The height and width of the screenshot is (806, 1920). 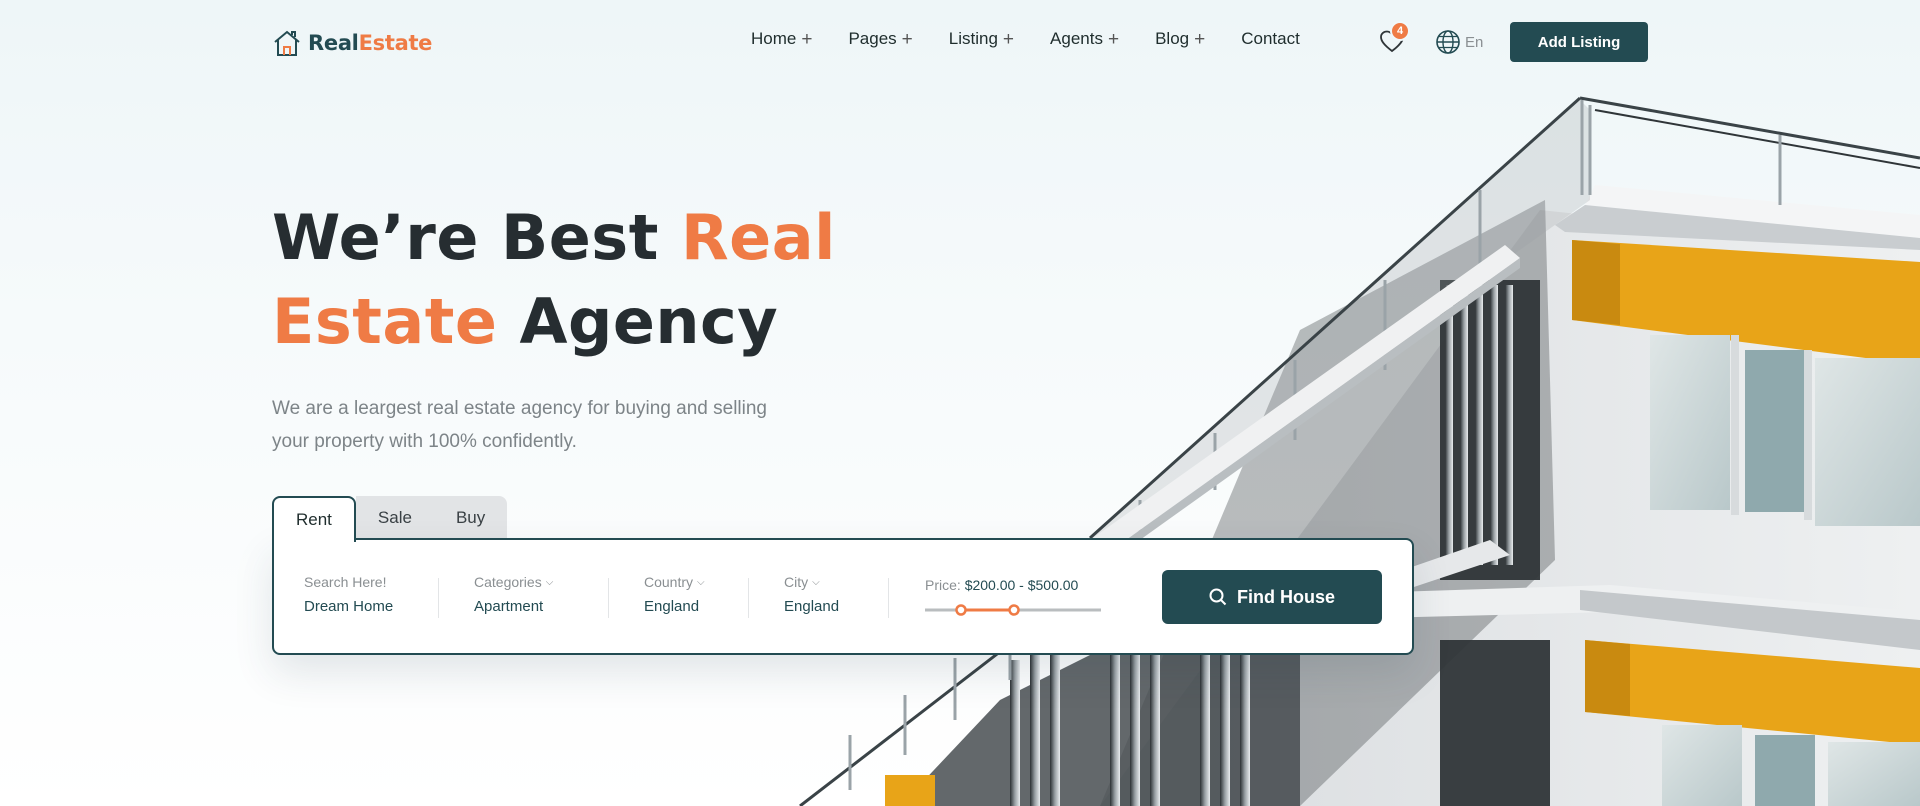 I want to click on nav-item-label: Contact, so click(x=1270, y=38).